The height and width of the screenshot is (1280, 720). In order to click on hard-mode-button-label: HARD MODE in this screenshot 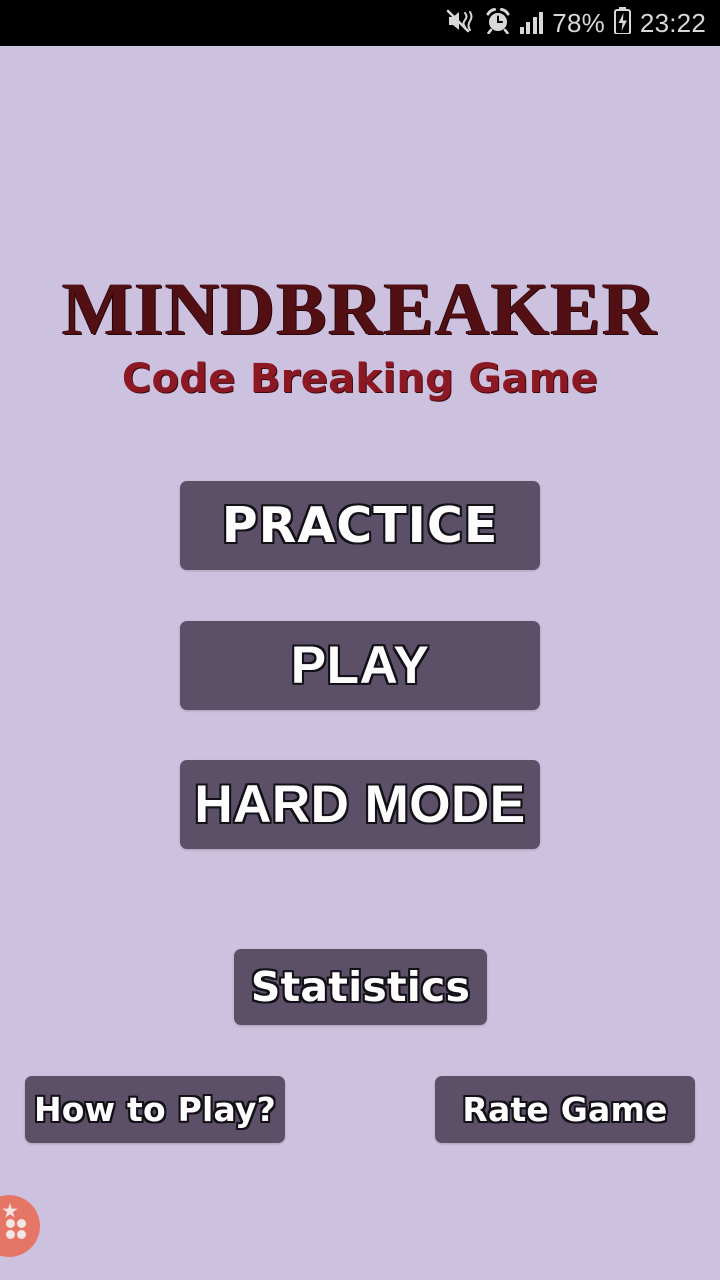, I will do `click(360, 804)`.